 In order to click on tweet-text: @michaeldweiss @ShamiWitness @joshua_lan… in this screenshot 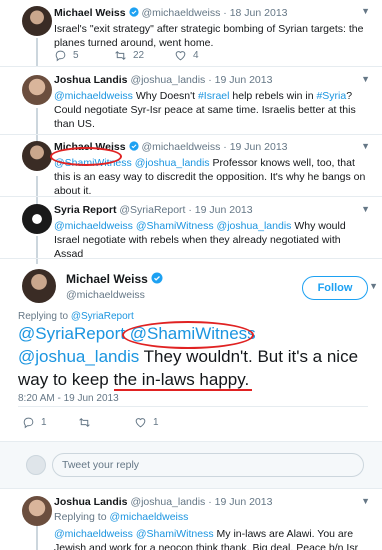, I will do `click(200, 240)`.